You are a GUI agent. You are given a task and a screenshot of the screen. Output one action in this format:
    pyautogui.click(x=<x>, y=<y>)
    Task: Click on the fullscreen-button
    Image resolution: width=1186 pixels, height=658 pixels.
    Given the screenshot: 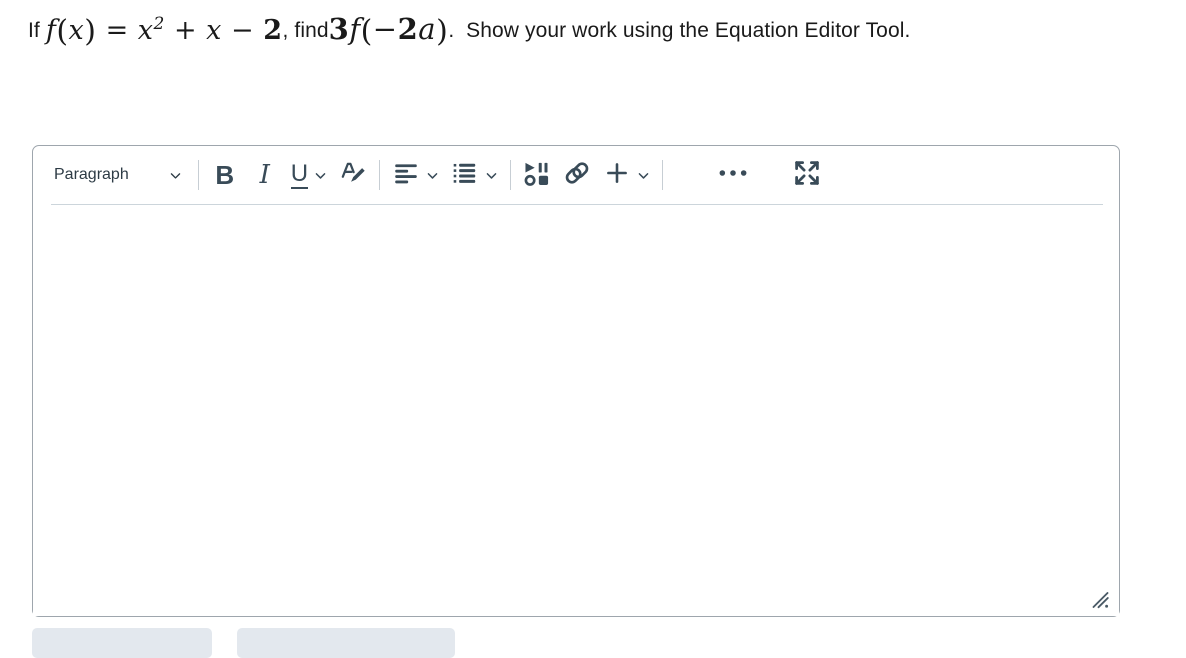 What is the action you would take?
    pyautogui.click(x=807, y=175)
    